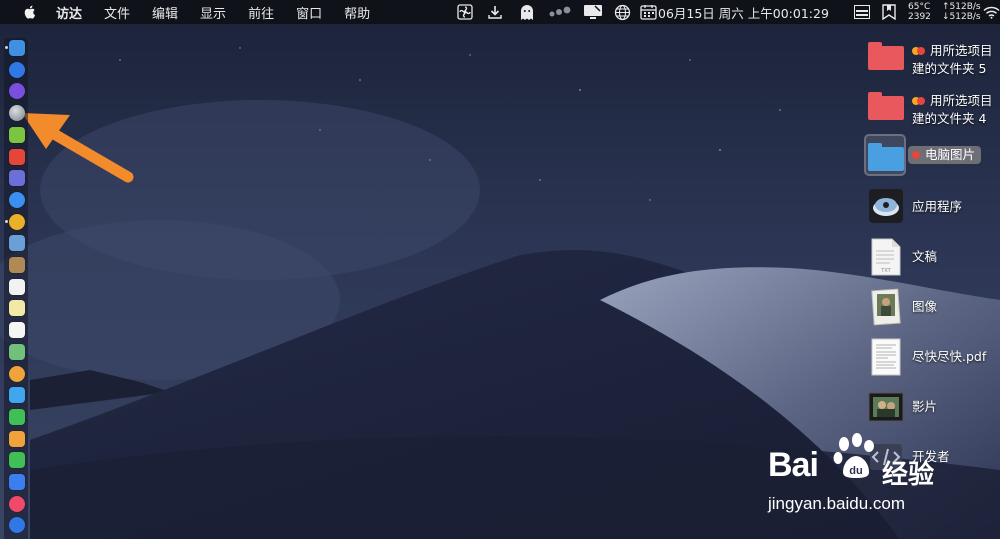 Image resolution: width=1000 pixels, height=539 pixels. What do you see at coordinates (357, 12) in the screenshot?
I see `menu-help: 帮助` at bounding box center [357, 12].